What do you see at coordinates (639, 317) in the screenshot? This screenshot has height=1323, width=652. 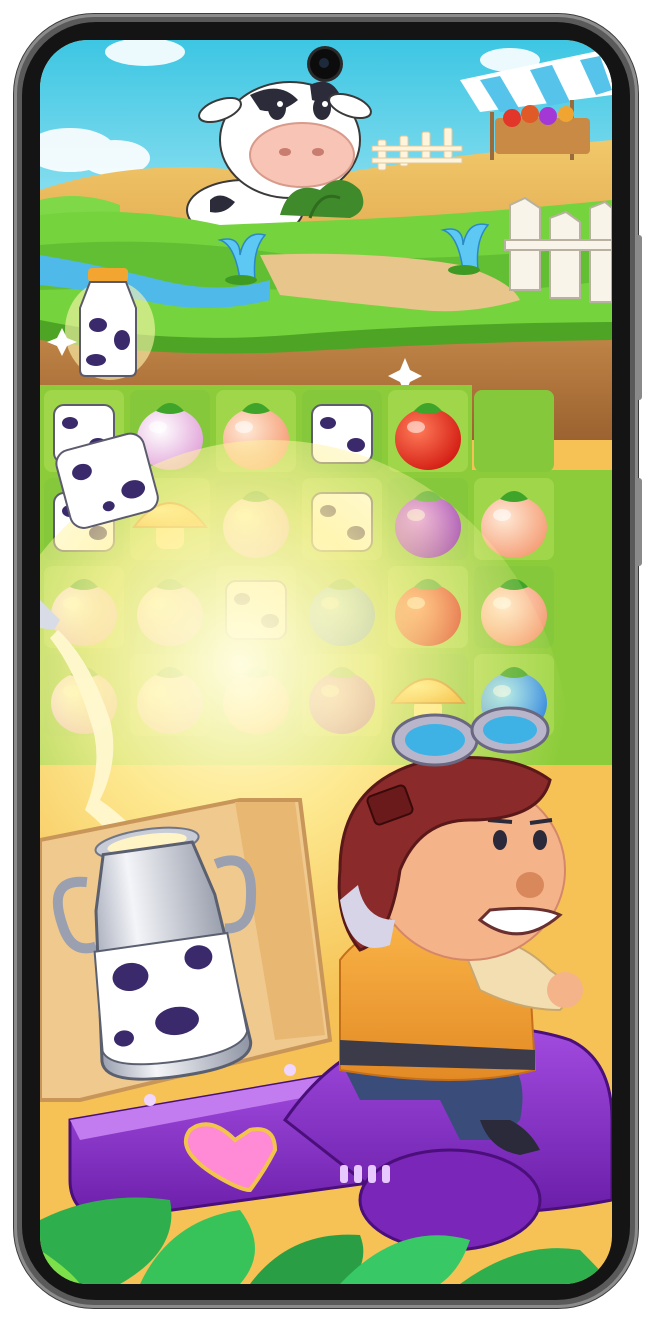 I see `power-button` at bounding box center [639, 317].